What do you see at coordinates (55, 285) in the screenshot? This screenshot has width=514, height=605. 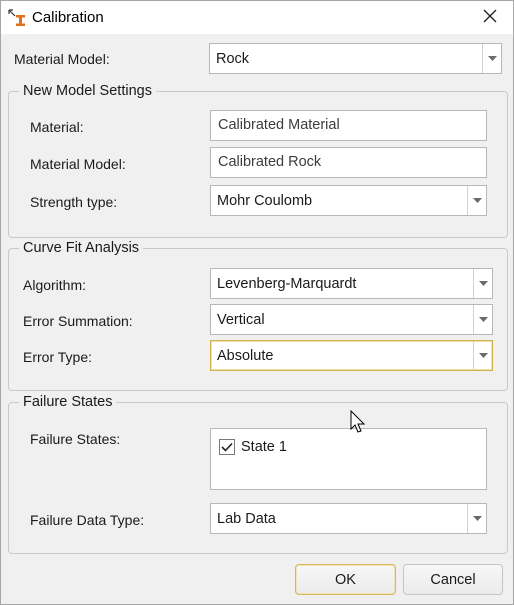 I see `algorithm-label: Algorithm:` at bounding box center [55, 285].